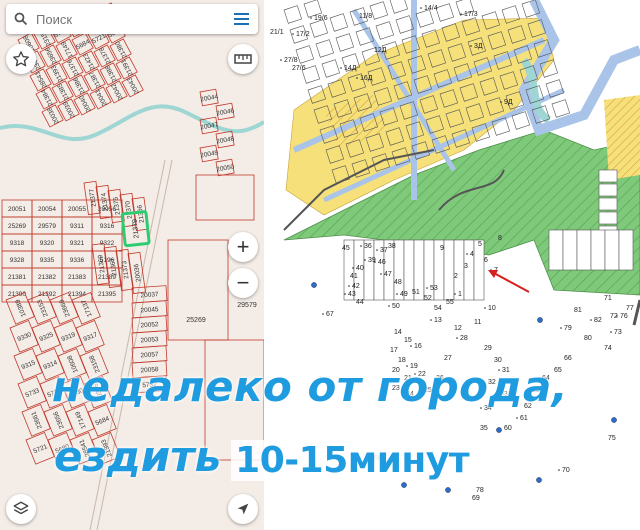 The image size is (640, 530). What do you see at coordinates (17, 276) in the screenshot?
I see `parcel: 21381` at bounding box center [17, 276].